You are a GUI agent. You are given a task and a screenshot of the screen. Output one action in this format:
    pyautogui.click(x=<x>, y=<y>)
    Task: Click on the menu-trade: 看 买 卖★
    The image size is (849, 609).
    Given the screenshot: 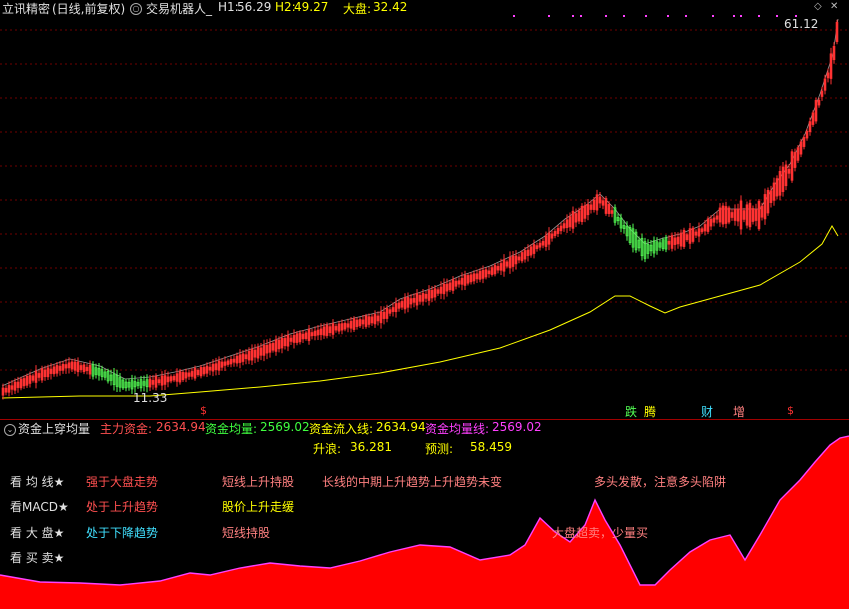 What is the action you would take?
    pyautogui.click(x=37, y=557)
    